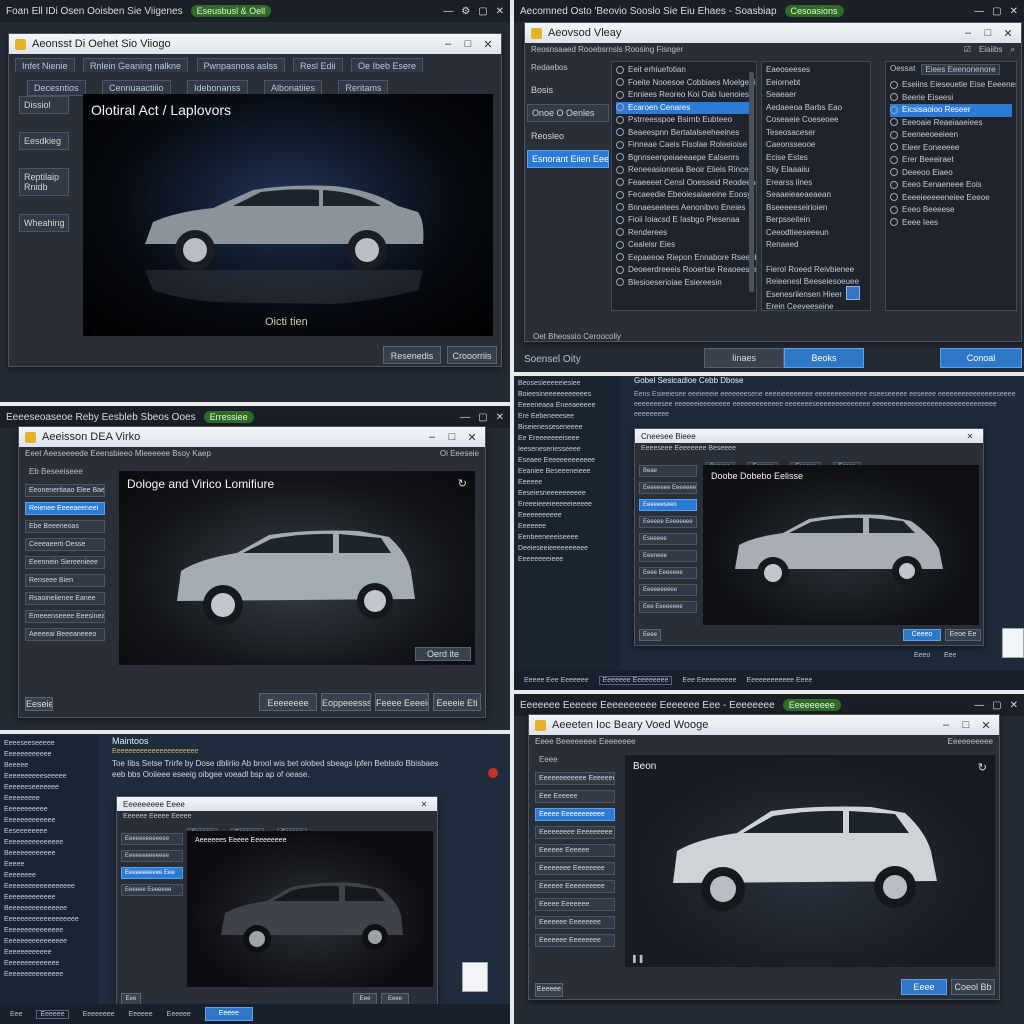  What do you see at coordinates (231, 11) in the screenshot?
I see `status-badge: Eseusbusl & Oell` at bounding box center [231, 11].